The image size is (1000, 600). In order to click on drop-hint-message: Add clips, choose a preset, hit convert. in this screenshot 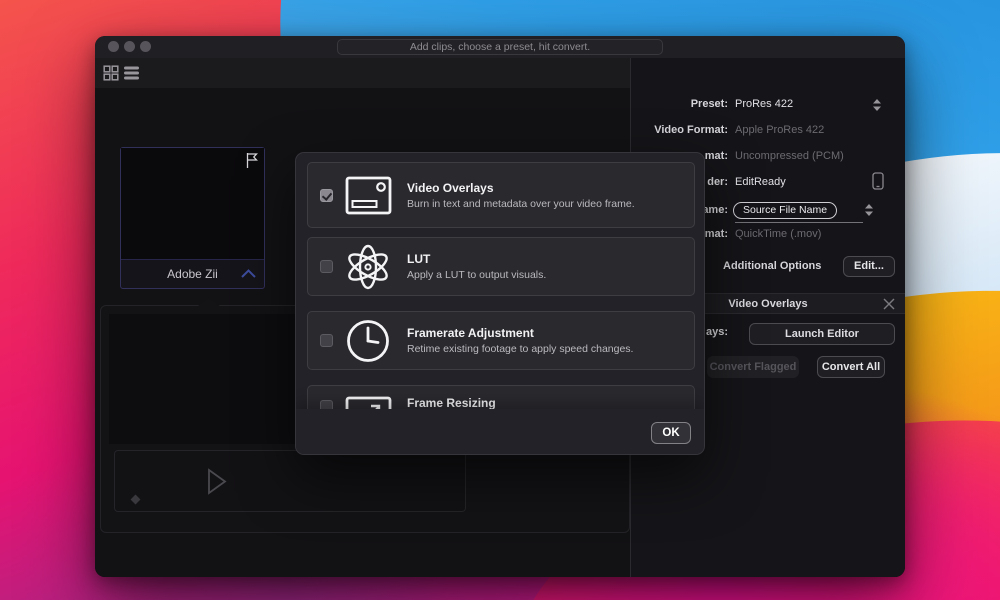, I will do `click(500, 47)`.